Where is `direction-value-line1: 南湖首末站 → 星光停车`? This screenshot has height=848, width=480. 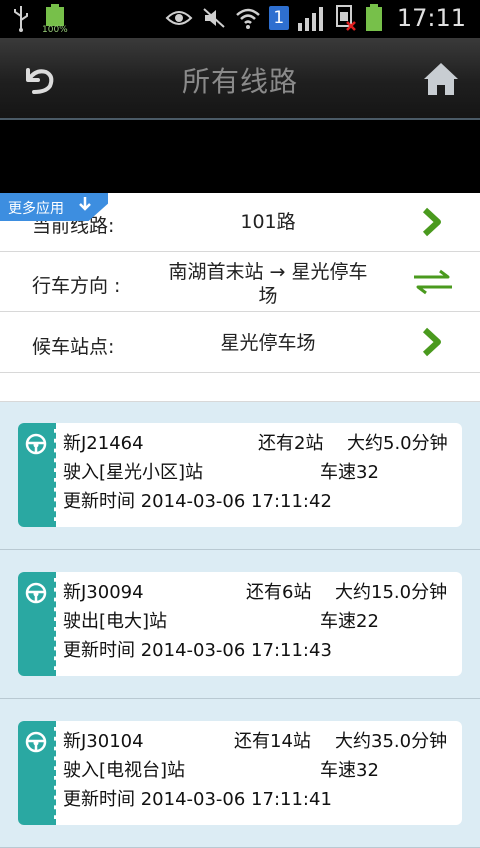
direction-value-line1: 南湖首末站 → 星光停车 is located at coordinates (268, 272).